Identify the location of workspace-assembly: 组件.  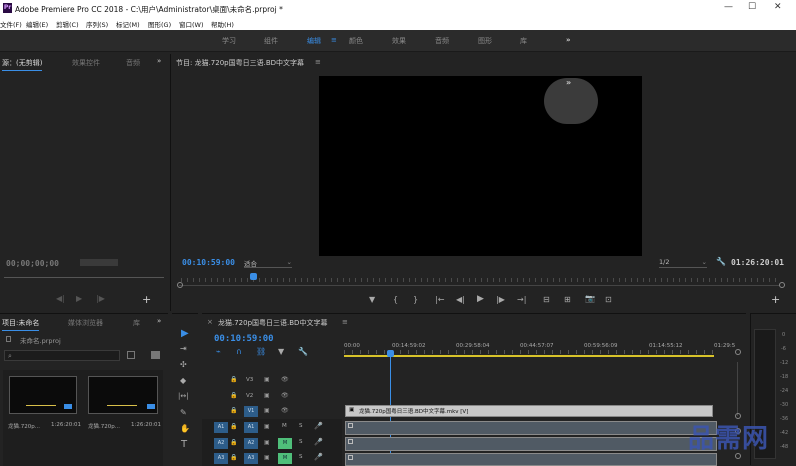
(271, 41).